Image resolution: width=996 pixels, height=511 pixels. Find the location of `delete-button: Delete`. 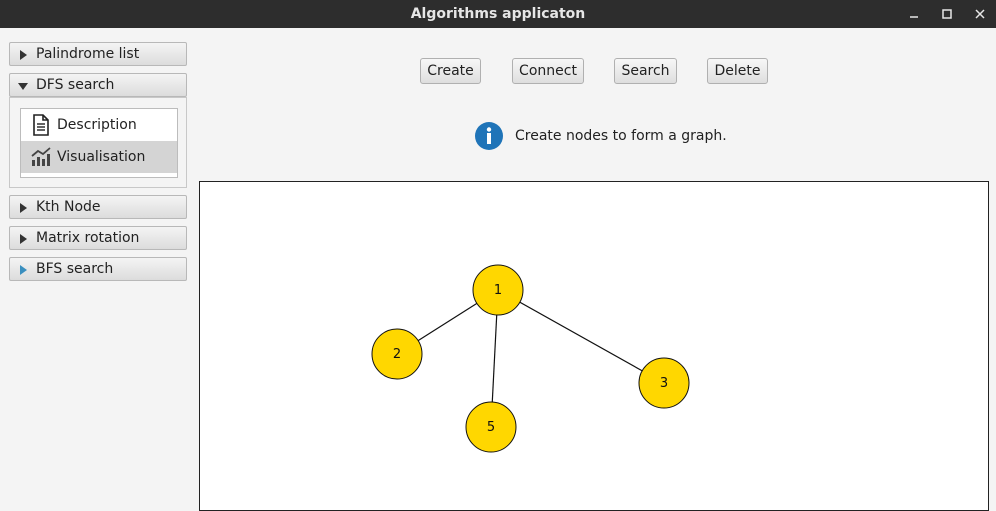

delete-button: Delete is located at coordinates (737, 71).